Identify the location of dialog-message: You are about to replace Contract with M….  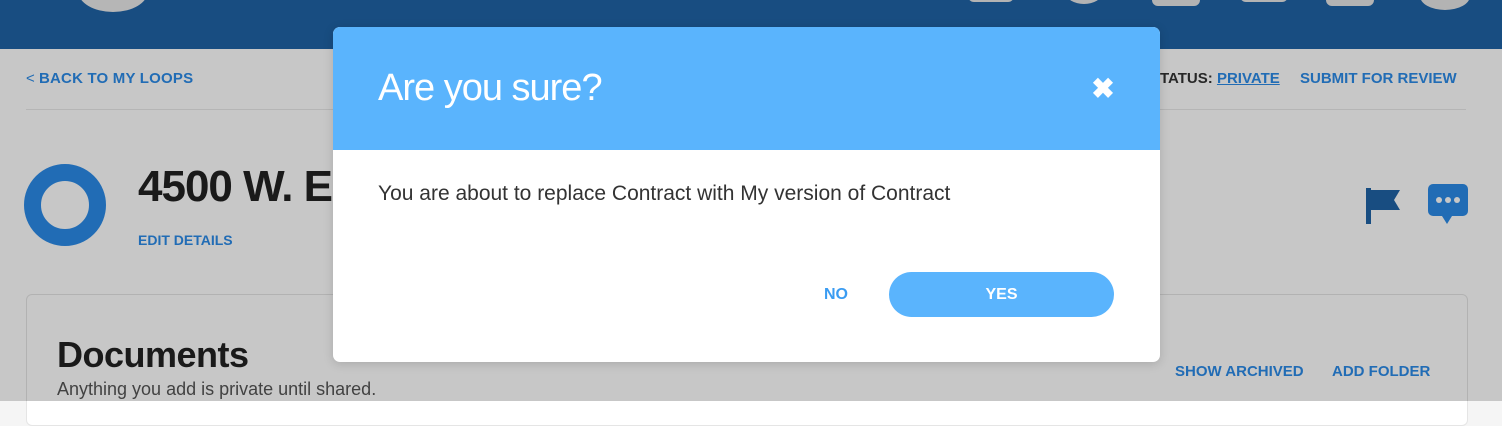
(664, 193).